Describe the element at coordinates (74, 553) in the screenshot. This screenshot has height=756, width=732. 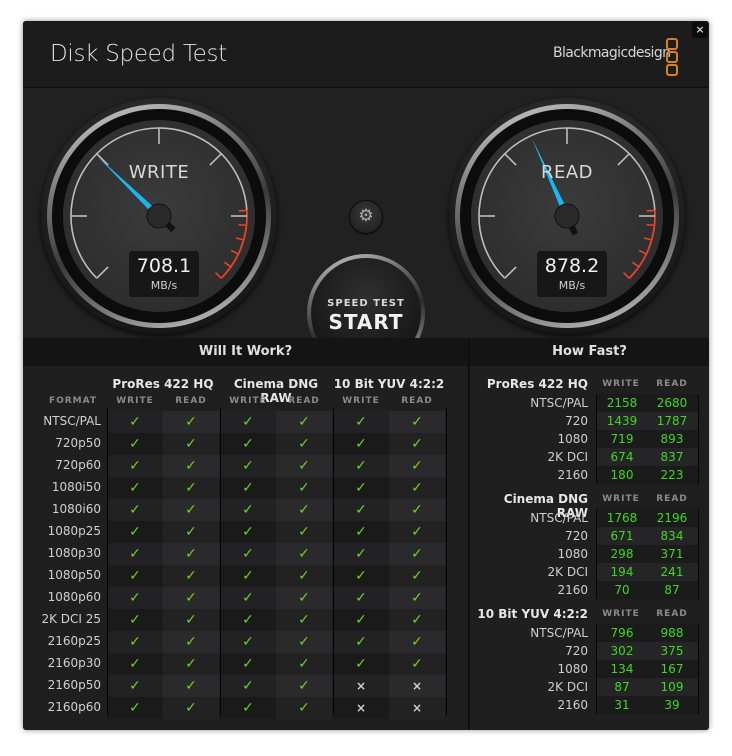
I see `format-label: 1080p30` at that location.